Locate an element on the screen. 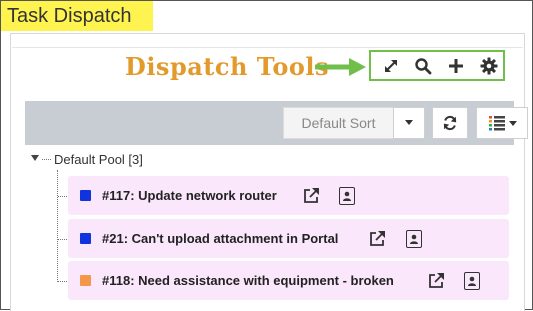 The height and width of the screenshot is (311, 533). ticket-title: #117: Update network router is located at coordinates (189, 195).